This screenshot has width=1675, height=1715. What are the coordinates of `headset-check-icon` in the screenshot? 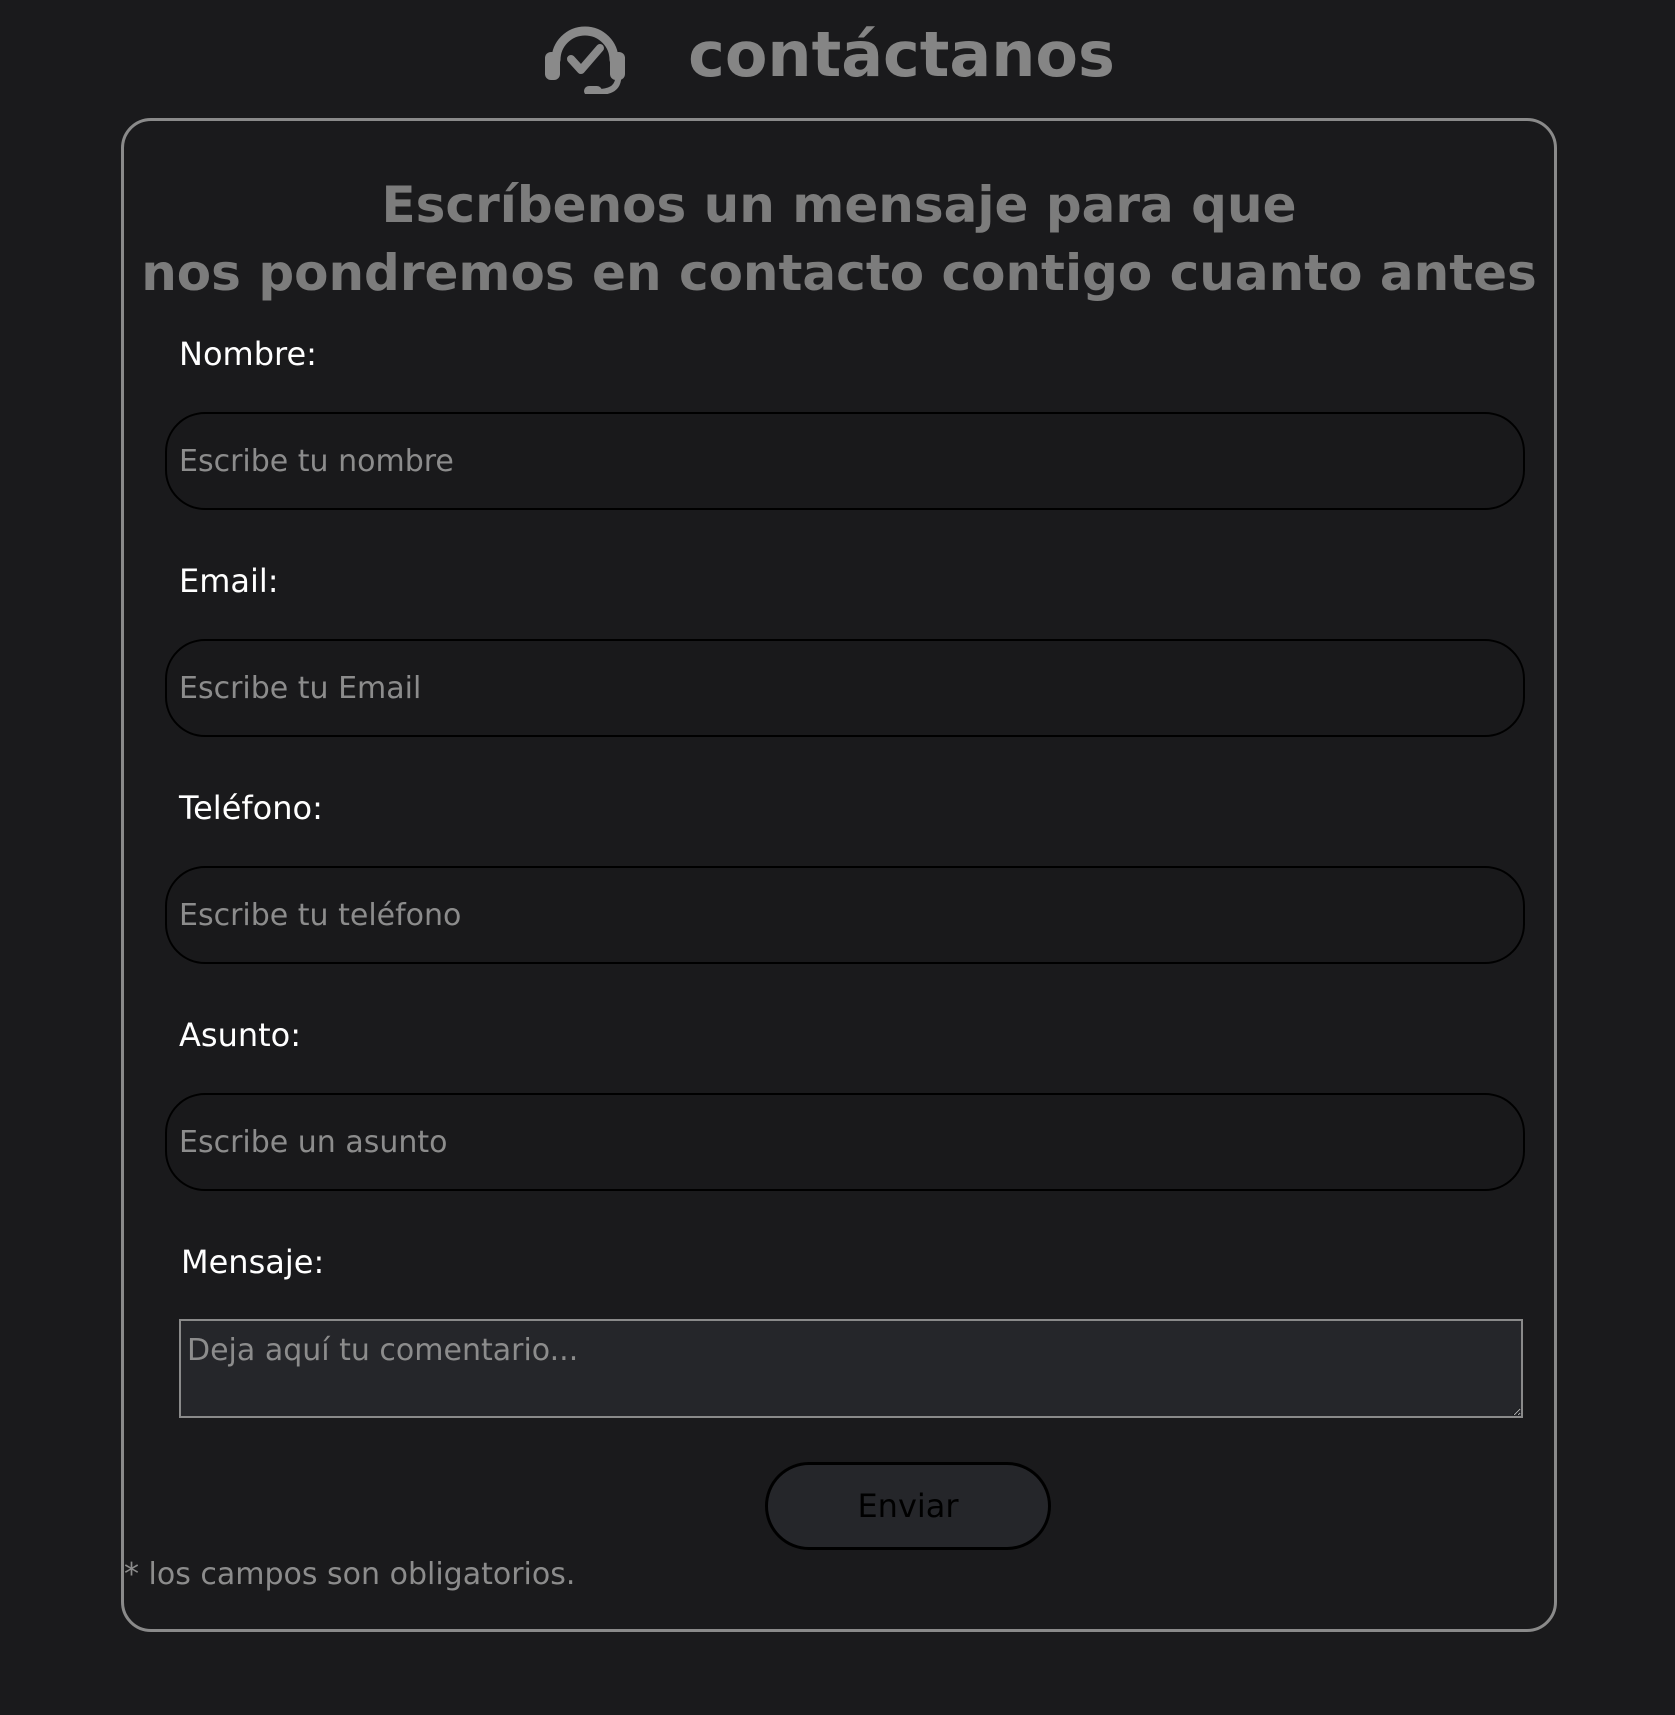 It's located at (585, 60).